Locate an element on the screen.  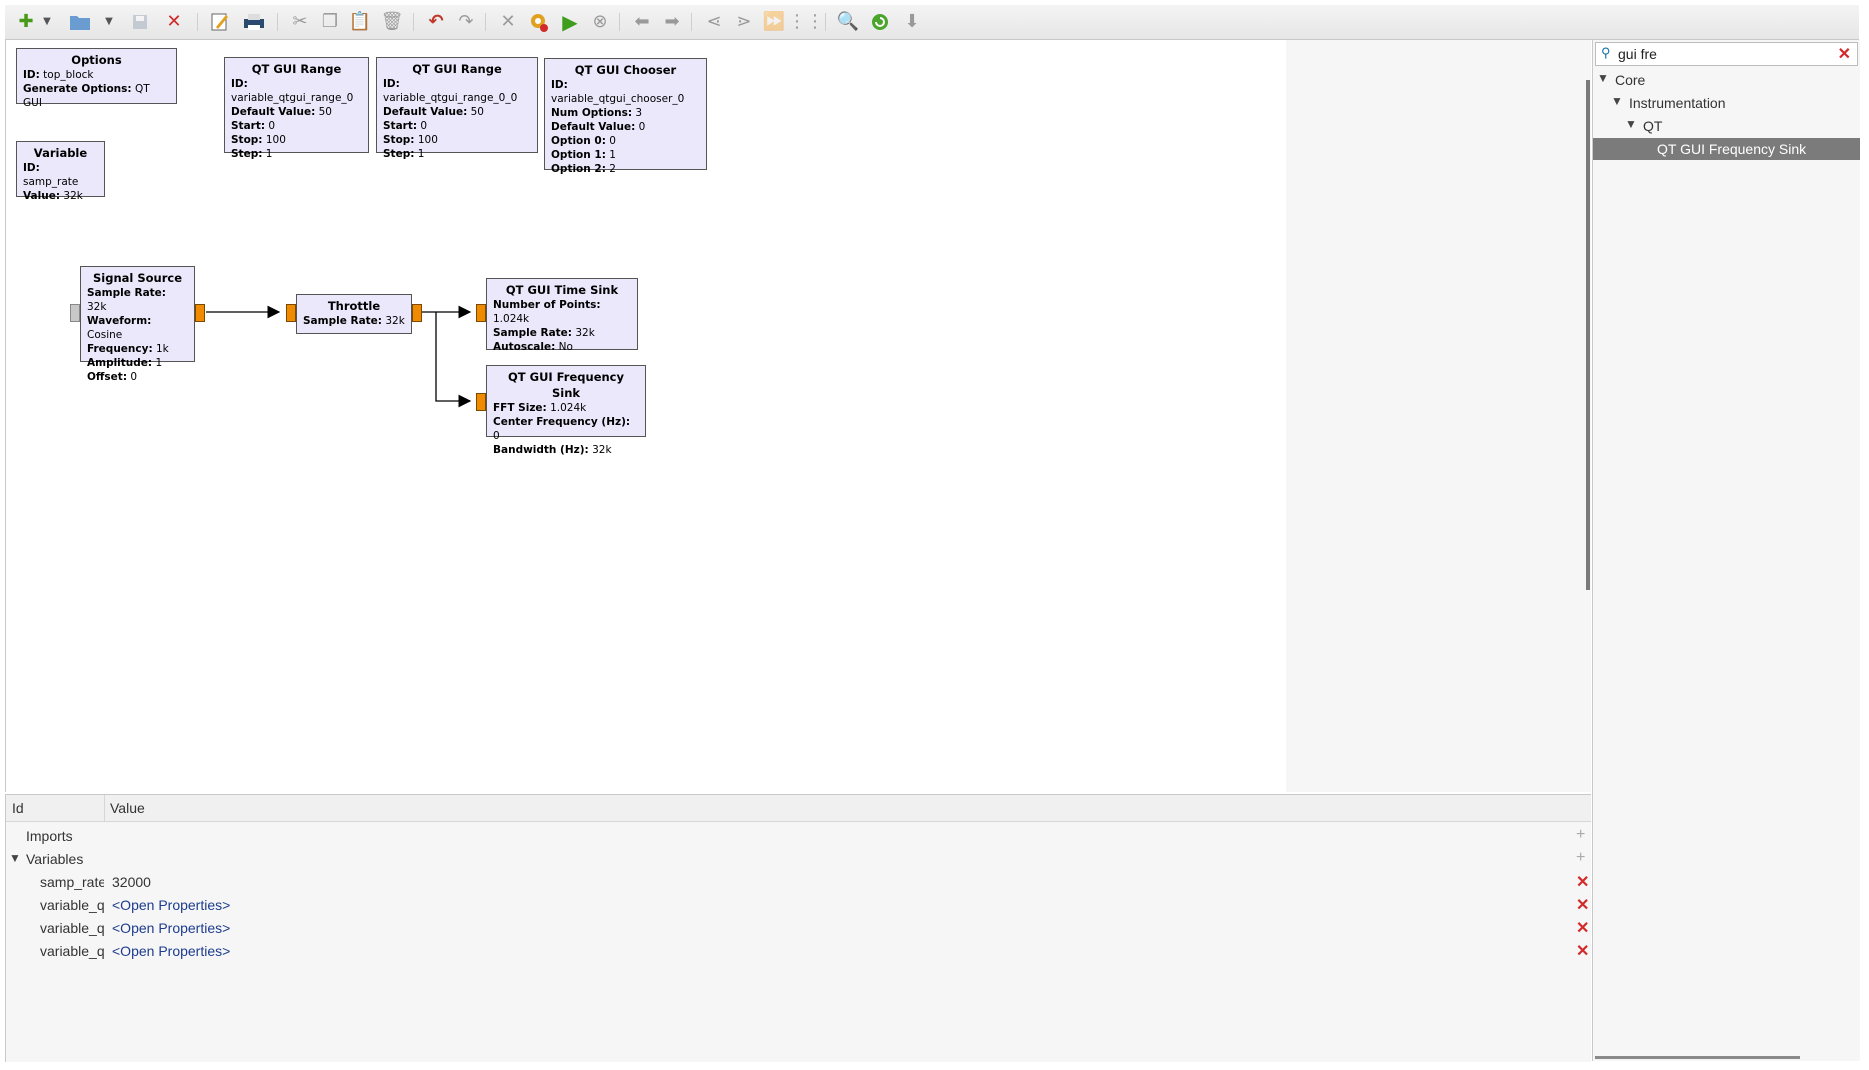
clear-search-icon: ✕ is located at coordinates (1844, 54).